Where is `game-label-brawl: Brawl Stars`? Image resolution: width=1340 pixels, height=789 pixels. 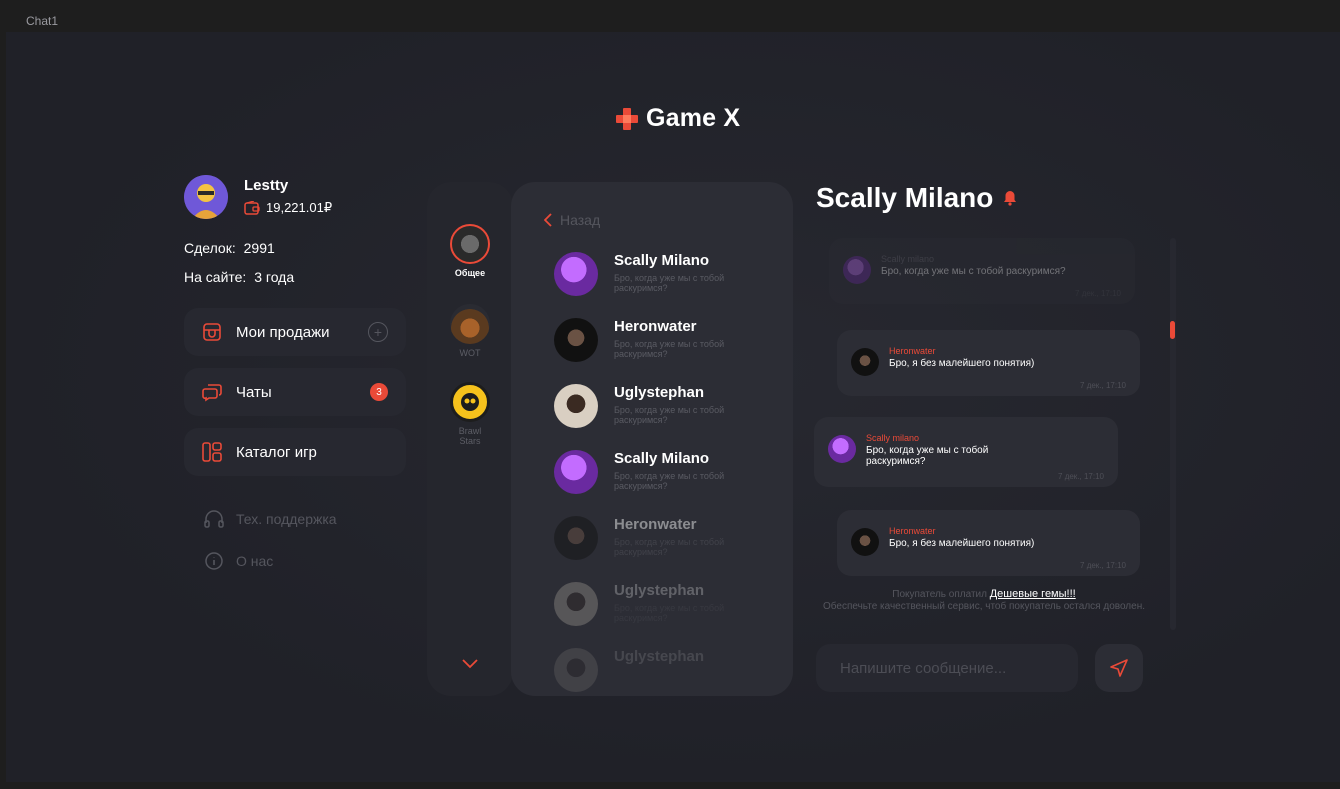
game-label-brawl: Brawl Stars is located at coordinates (470, 436).